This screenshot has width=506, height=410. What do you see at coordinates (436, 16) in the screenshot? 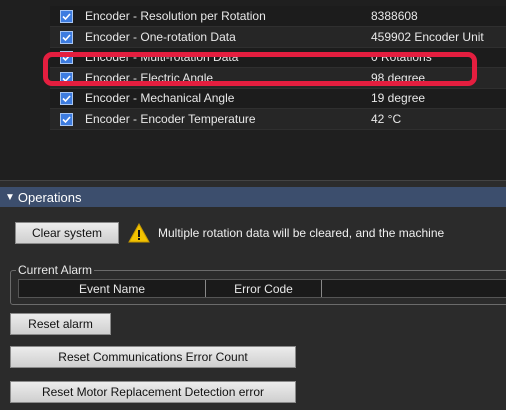
I see `row-value: 8388608` at bounding box center [436, 16].